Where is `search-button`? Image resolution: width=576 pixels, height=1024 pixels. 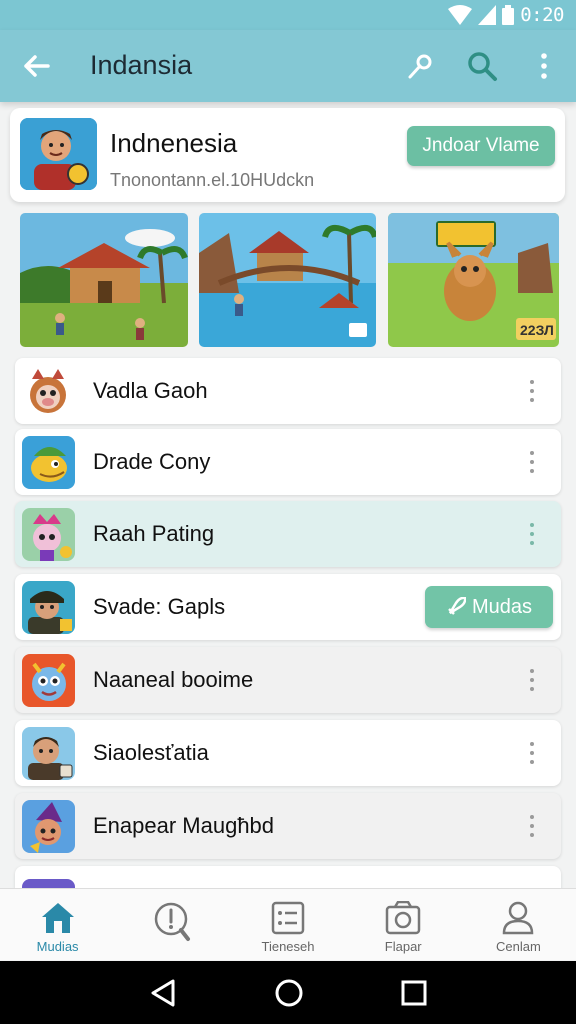
search-button is located at coordinates (482, 66).